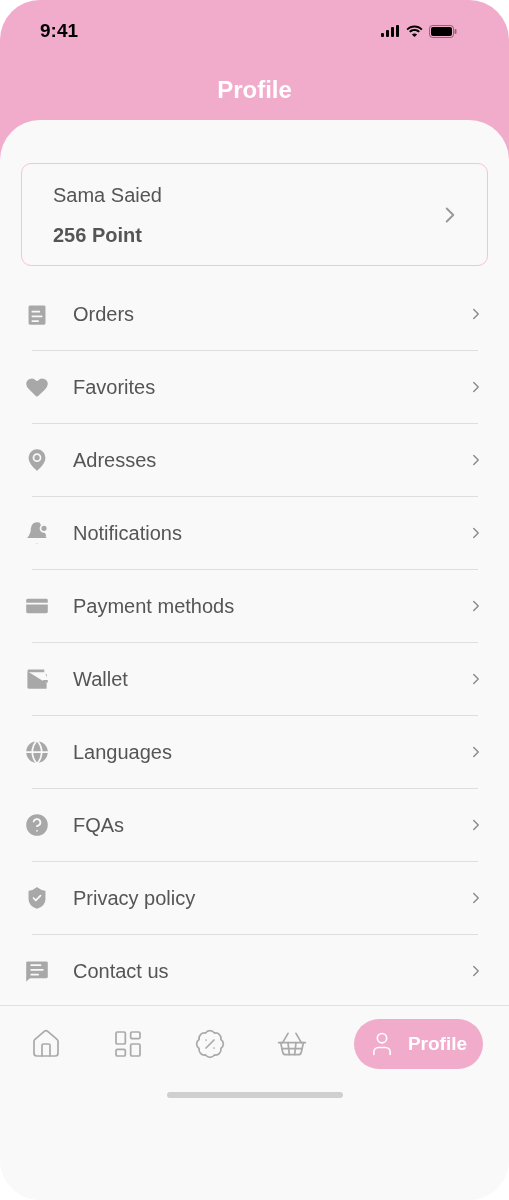 This screenshot has width=509, height=1200. What do you see at coordinates (254, 606) in the screenshot?
I see `menu-item: Payment methods` at bounding box center [254, 606].